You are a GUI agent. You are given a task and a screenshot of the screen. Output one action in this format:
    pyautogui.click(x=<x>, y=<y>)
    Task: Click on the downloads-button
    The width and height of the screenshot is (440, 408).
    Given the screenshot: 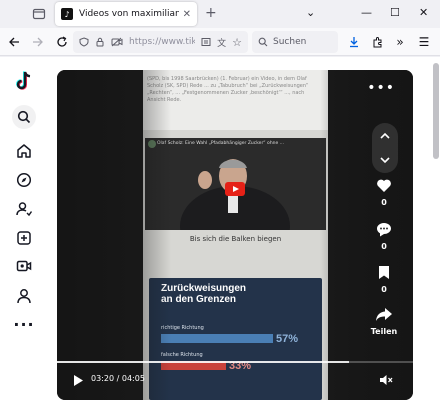 What is the action you would take?
    pyautogui.click(x=354, y=42)
    